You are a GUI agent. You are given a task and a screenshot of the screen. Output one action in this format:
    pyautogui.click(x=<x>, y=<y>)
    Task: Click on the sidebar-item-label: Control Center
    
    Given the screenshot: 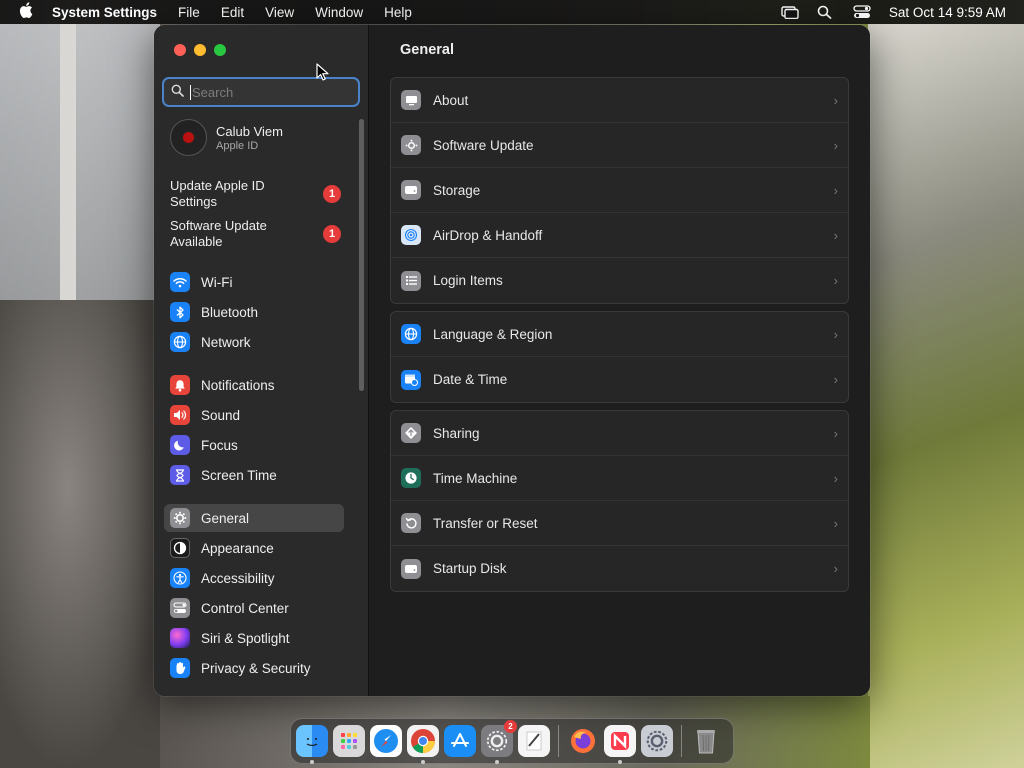 What is the action you would take?
    pyautogui.click(x=245, y=608)
    